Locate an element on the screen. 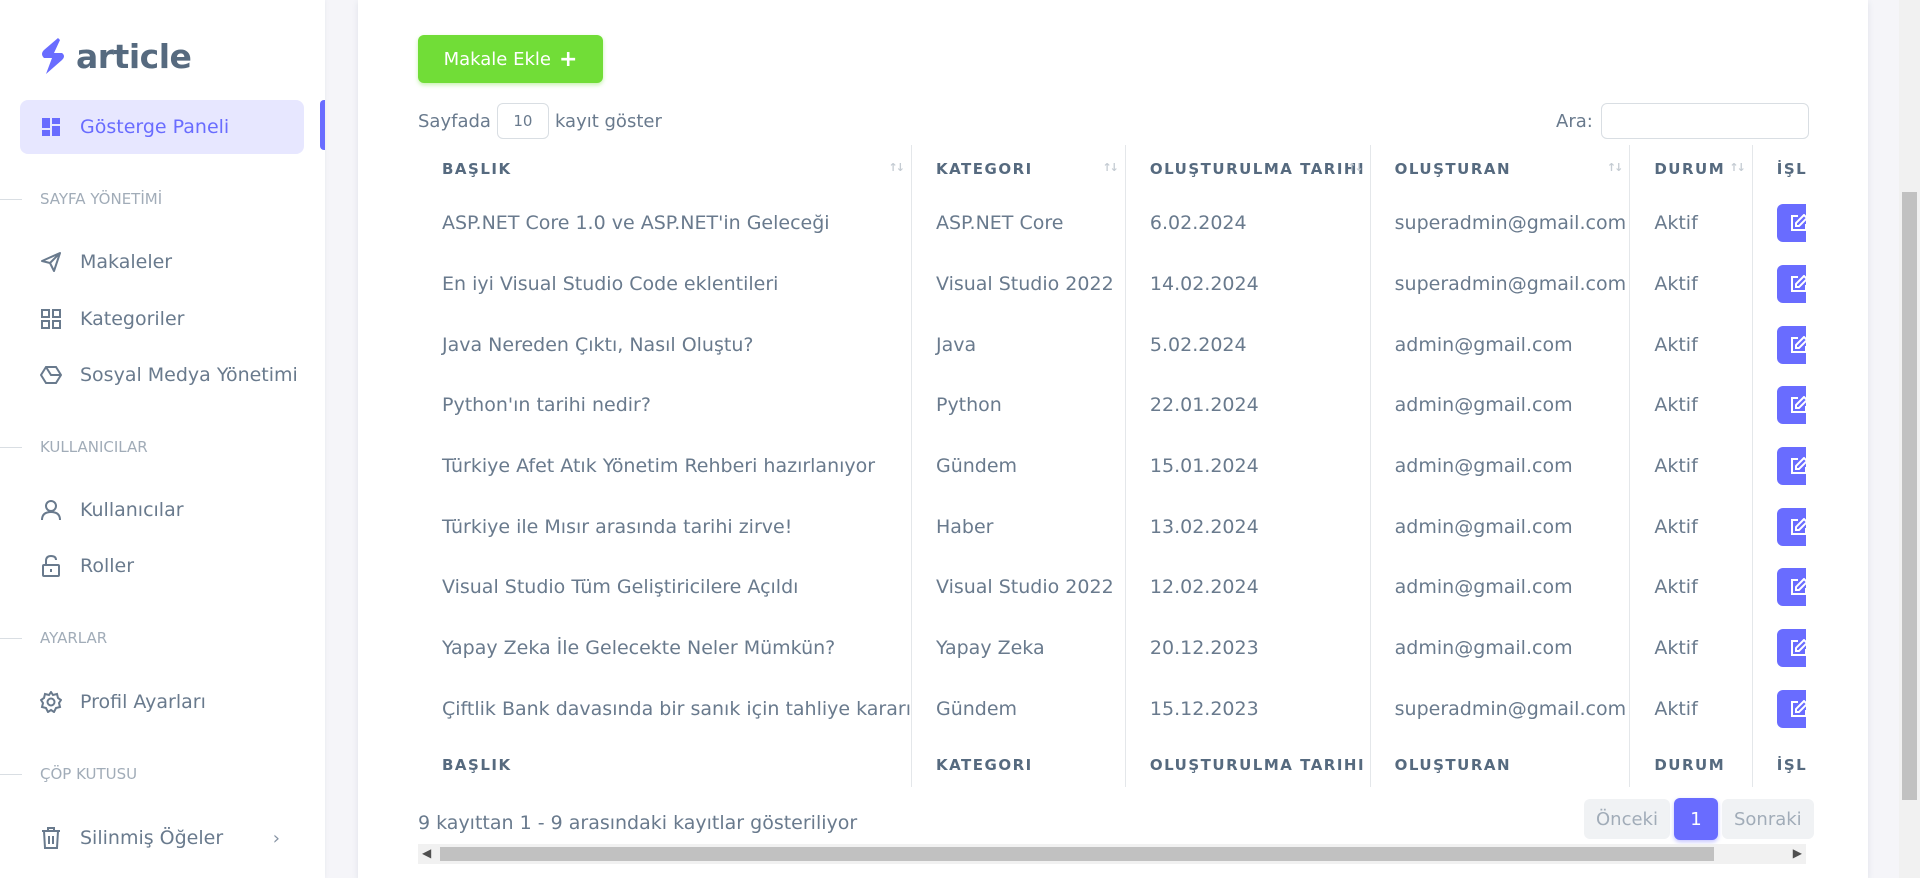  brand-name: article is located at coordinates (134, 56).